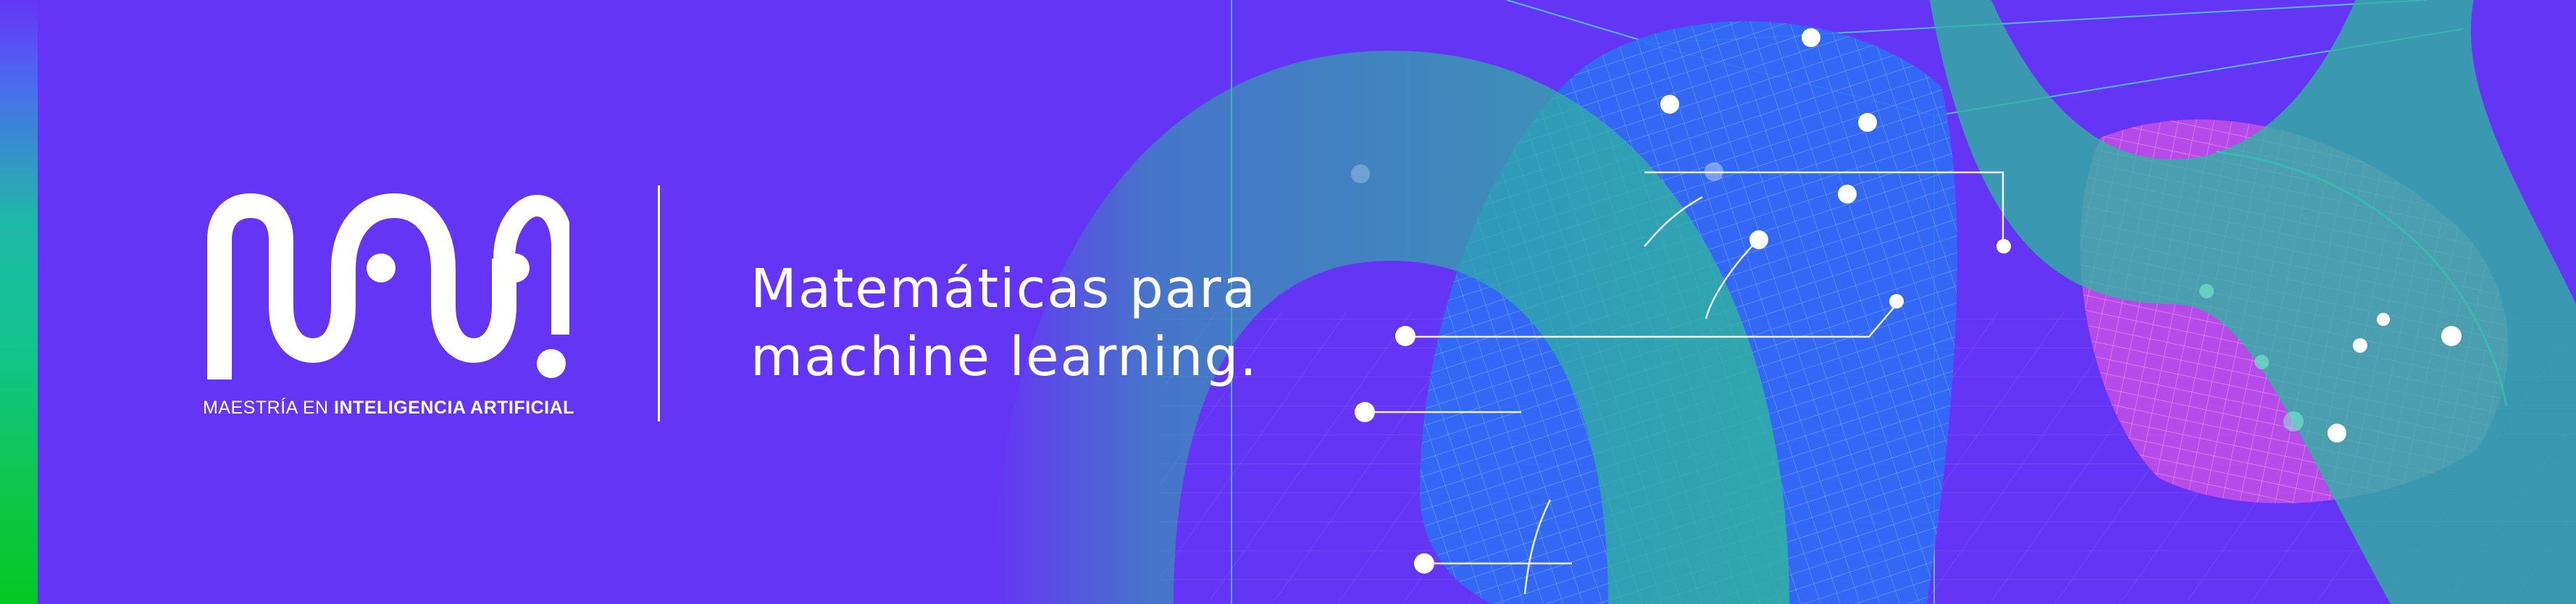 The width and height of the screenshot is (2576, 604). Describe the element at coordinates (388, 286) in the screenshot. I see `maia-logo-icon` at that location.